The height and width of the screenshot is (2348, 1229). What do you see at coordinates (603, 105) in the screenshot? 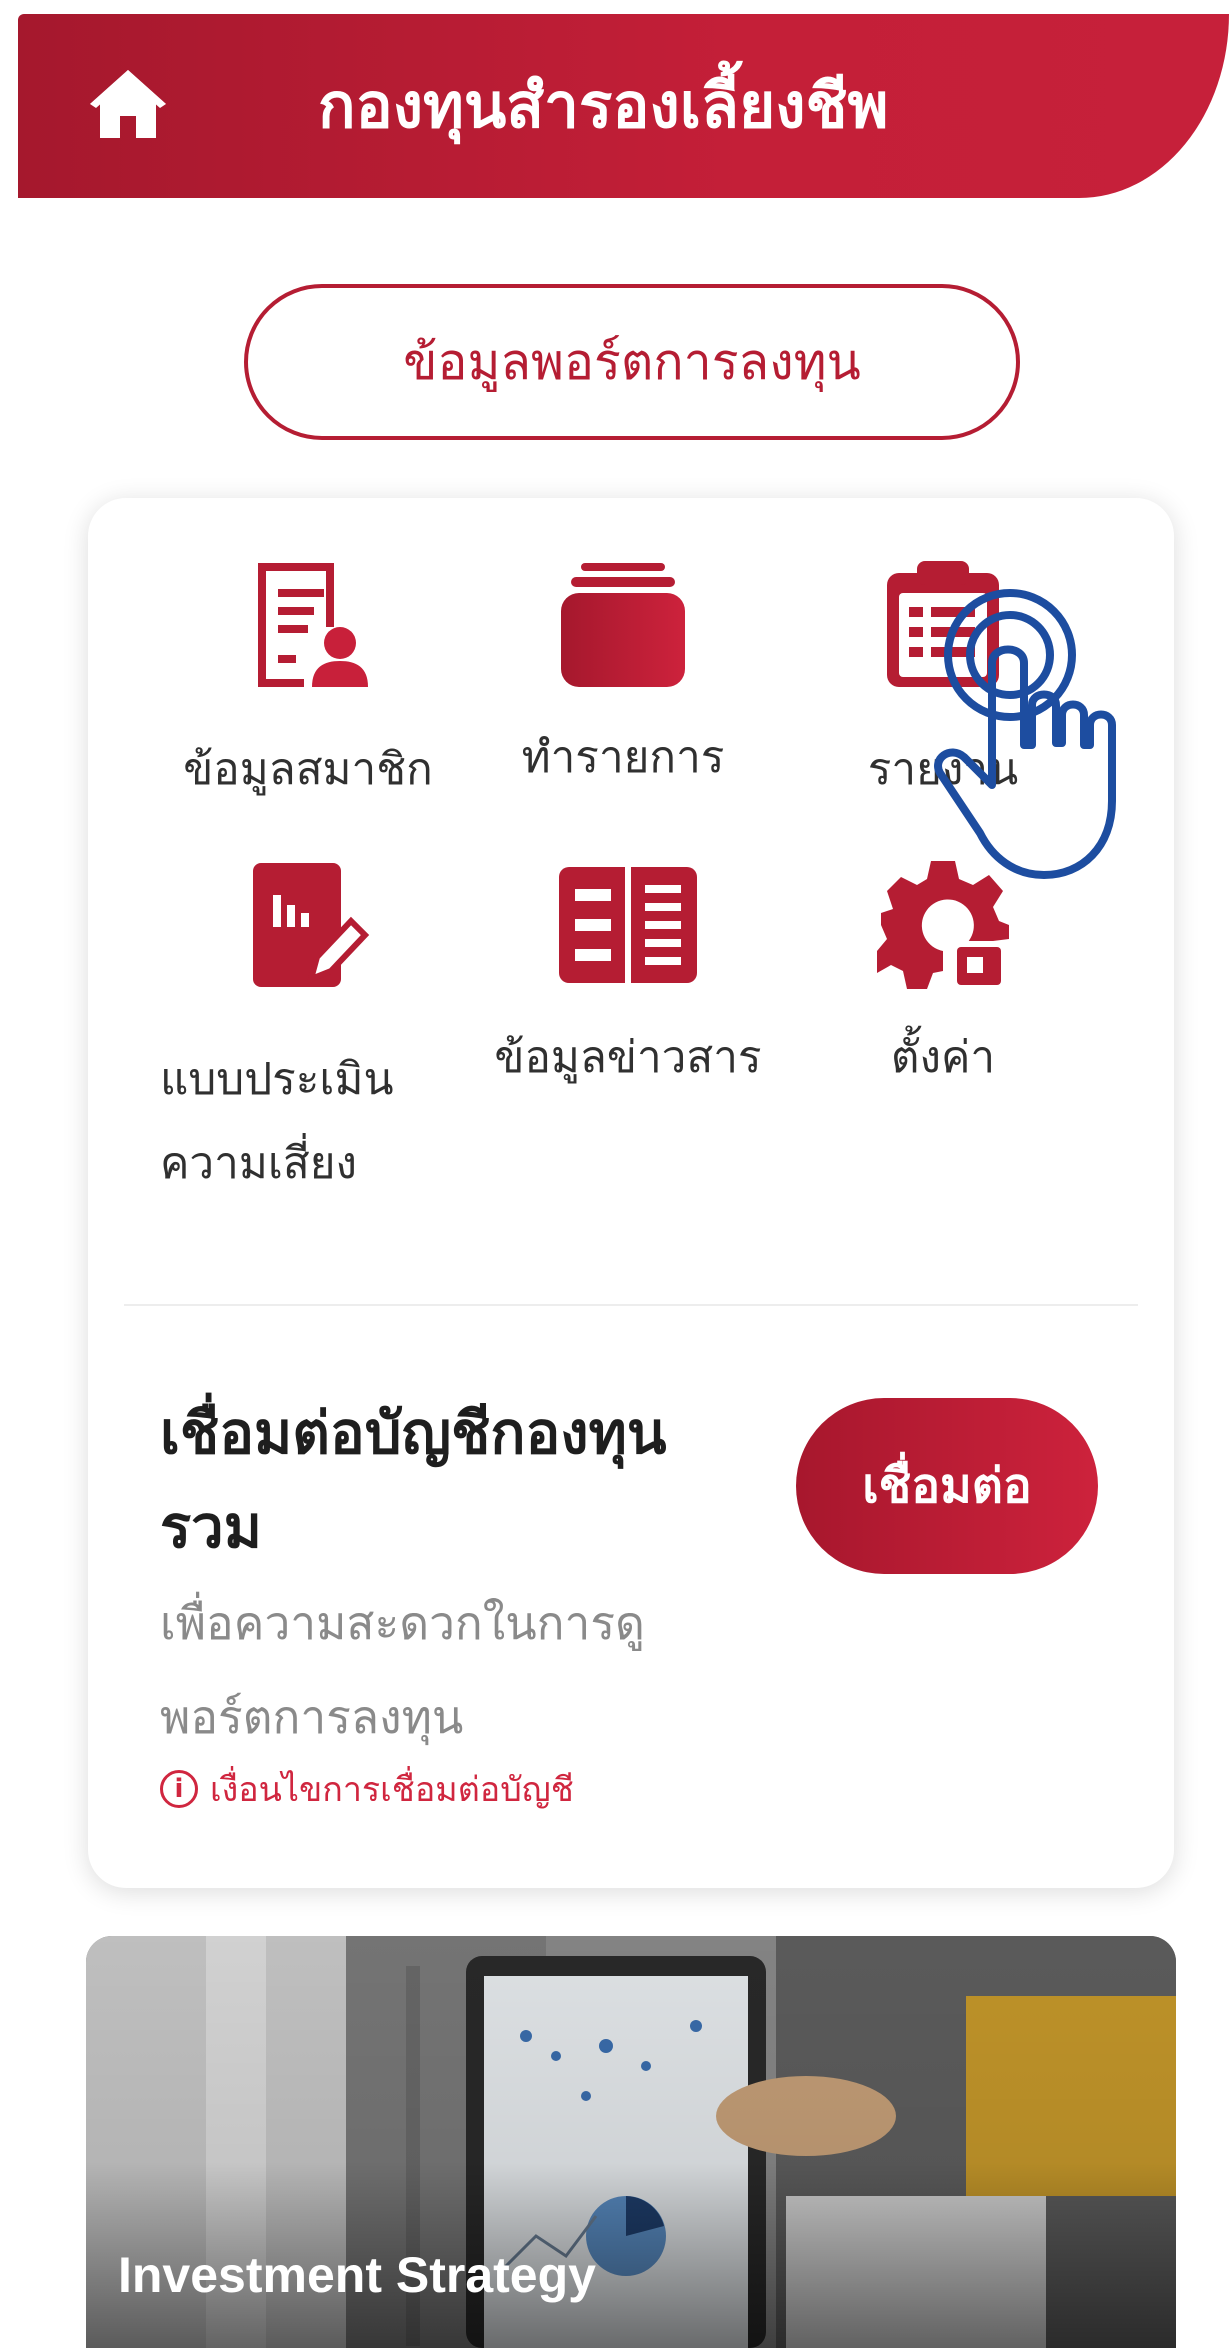
I see `page-title: กองทุนสำรองเลี้ยงชีพ` at bounding box center [603, 105].